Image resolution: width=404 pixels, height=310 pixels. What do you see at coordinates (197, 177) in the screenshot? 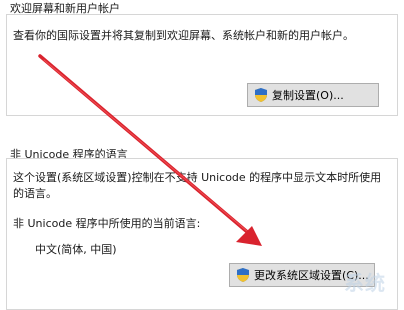
I see `unicode-description-line1: 这个设置(系统区域设置)控制在不支持 Unicode 的程序中显示文本时所使用` at bounding box center [197, 177].